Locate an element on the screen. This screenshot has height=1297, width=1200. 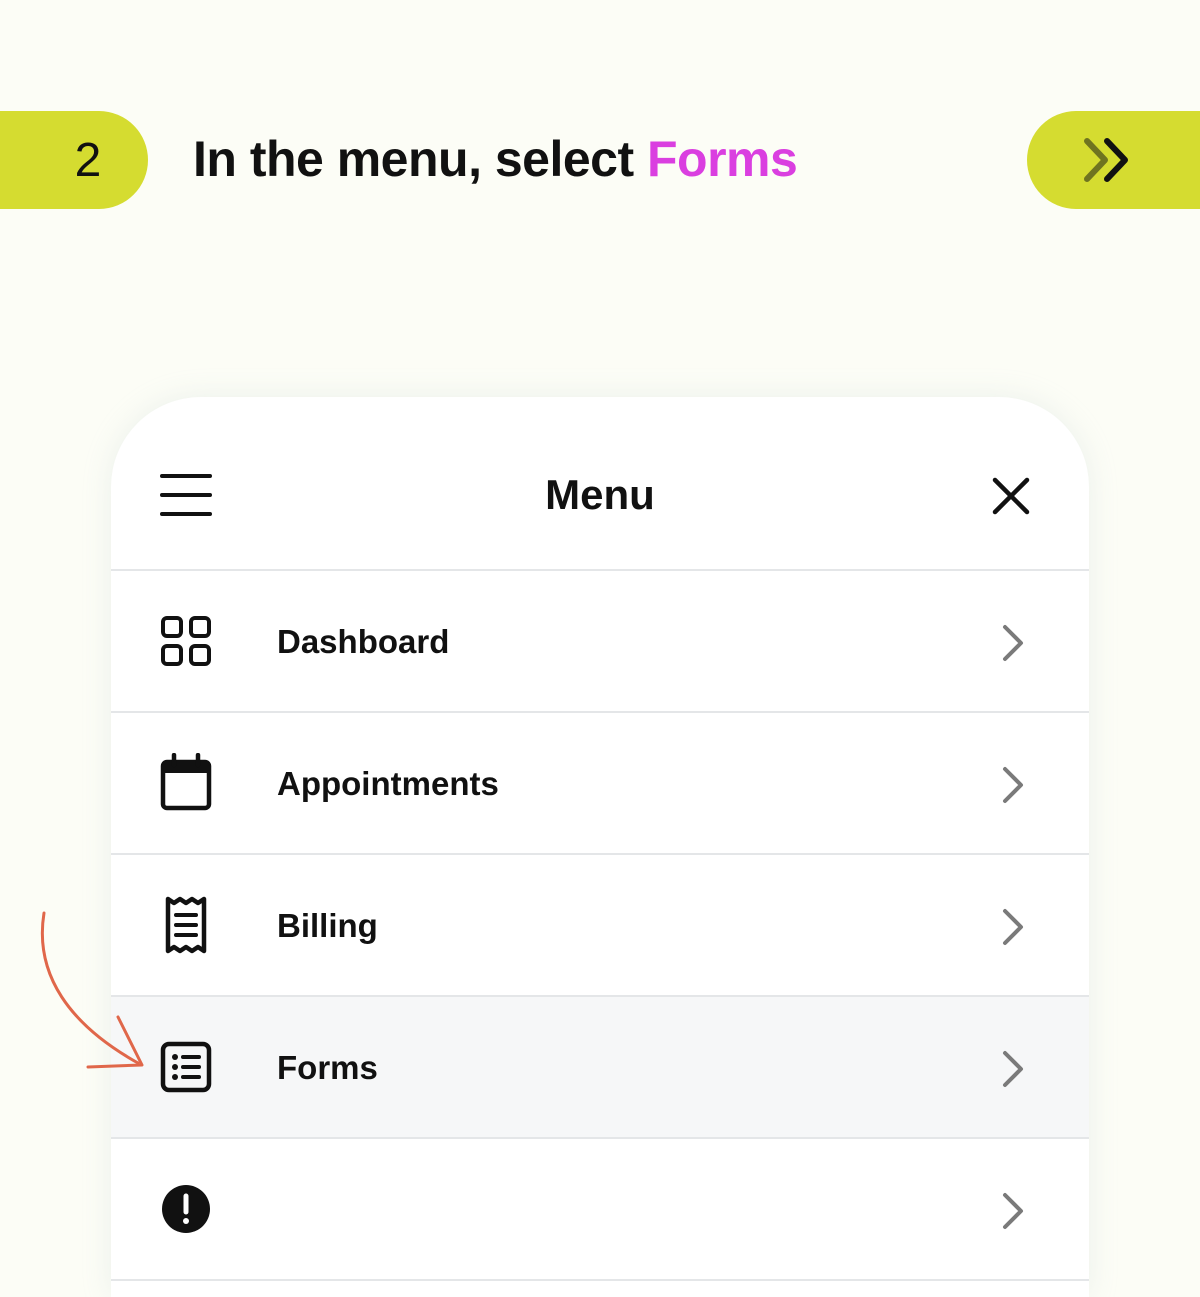
instruction-highlight: Forms is located at coordinates (722, 159).